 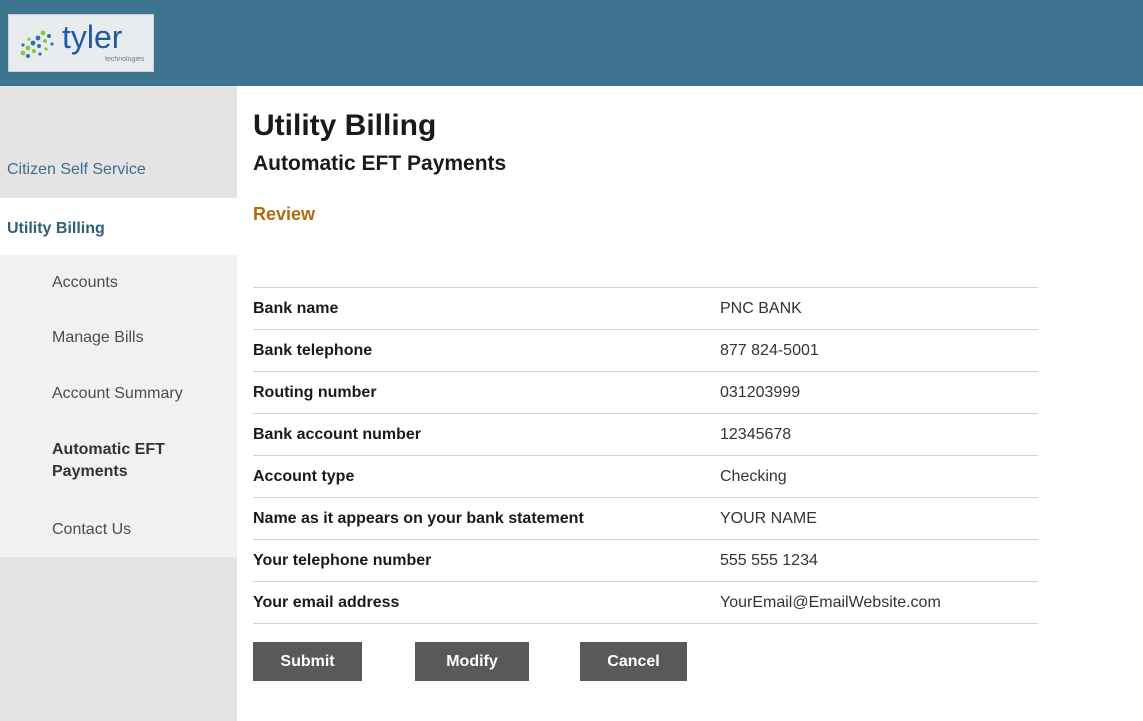 I want to click on table-row: Bank telephone 877 824-5001, so click(x=645, y=351).